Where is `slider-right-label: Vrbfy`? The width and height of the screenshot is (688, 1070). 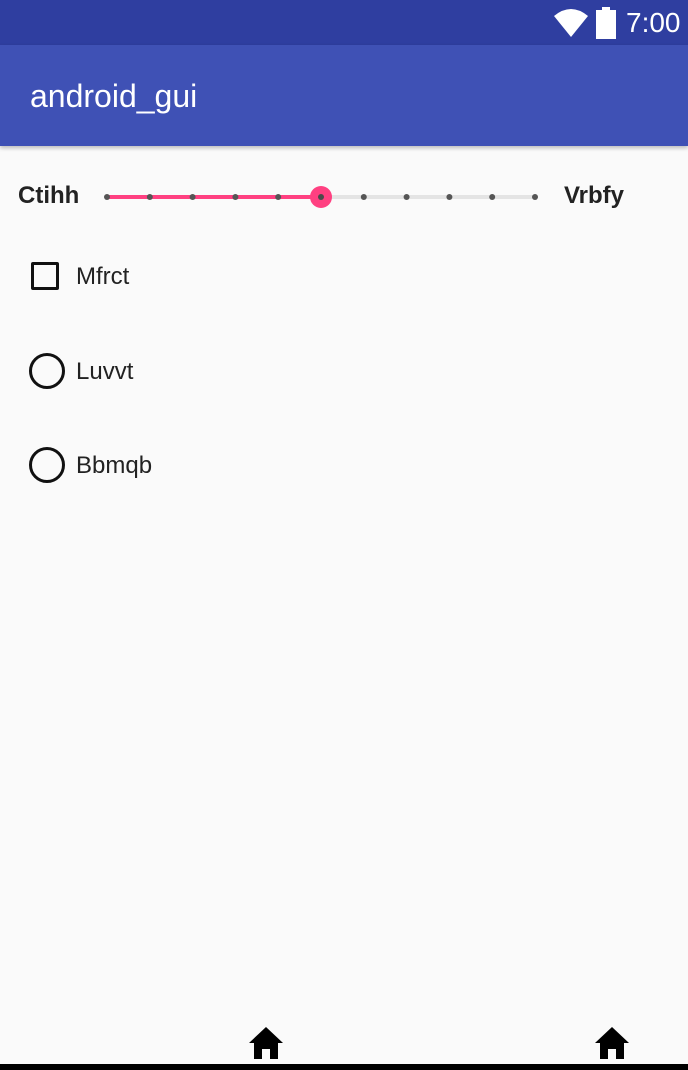
slider-right-label: Vrbfy is located at coordinates (594, 195).